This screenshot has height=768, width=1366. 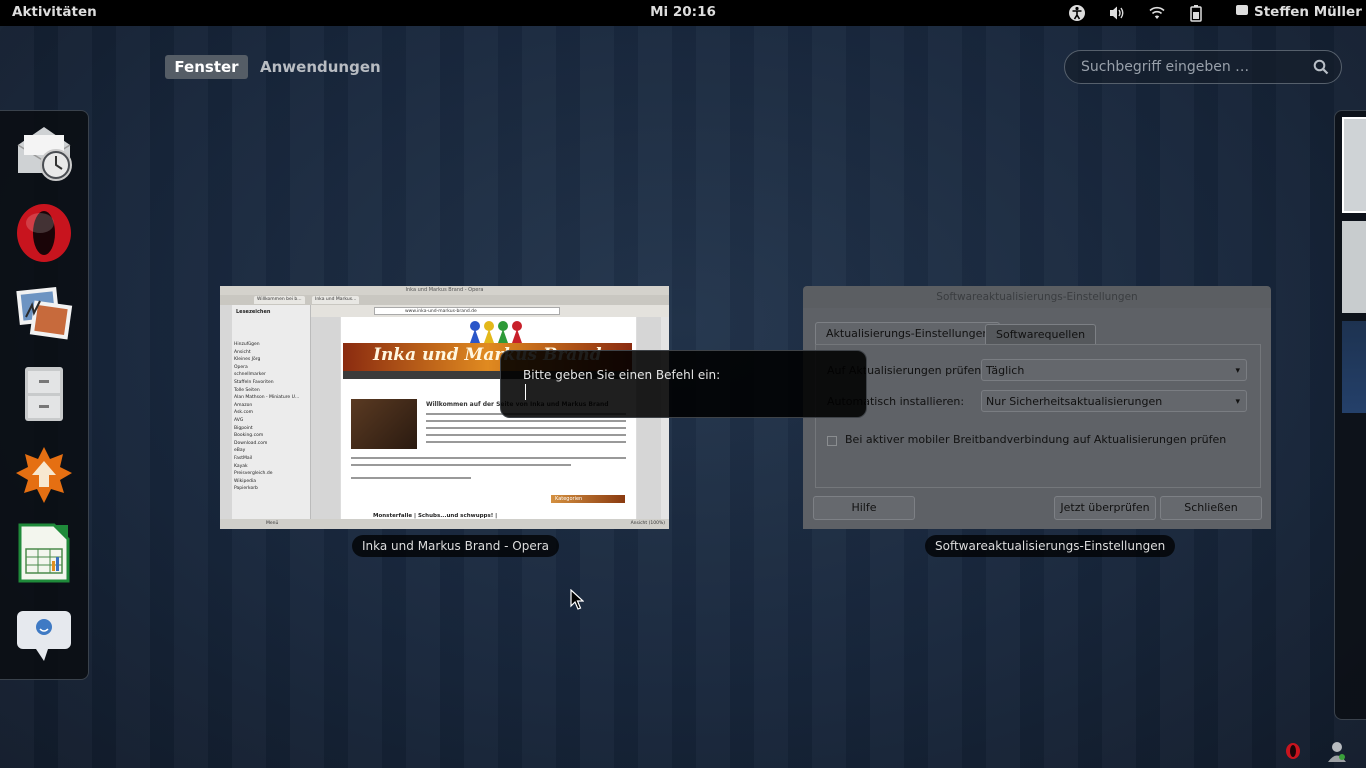 I want to click on bookmark-item: Tolle Seiten, so click(x=266, y=391).